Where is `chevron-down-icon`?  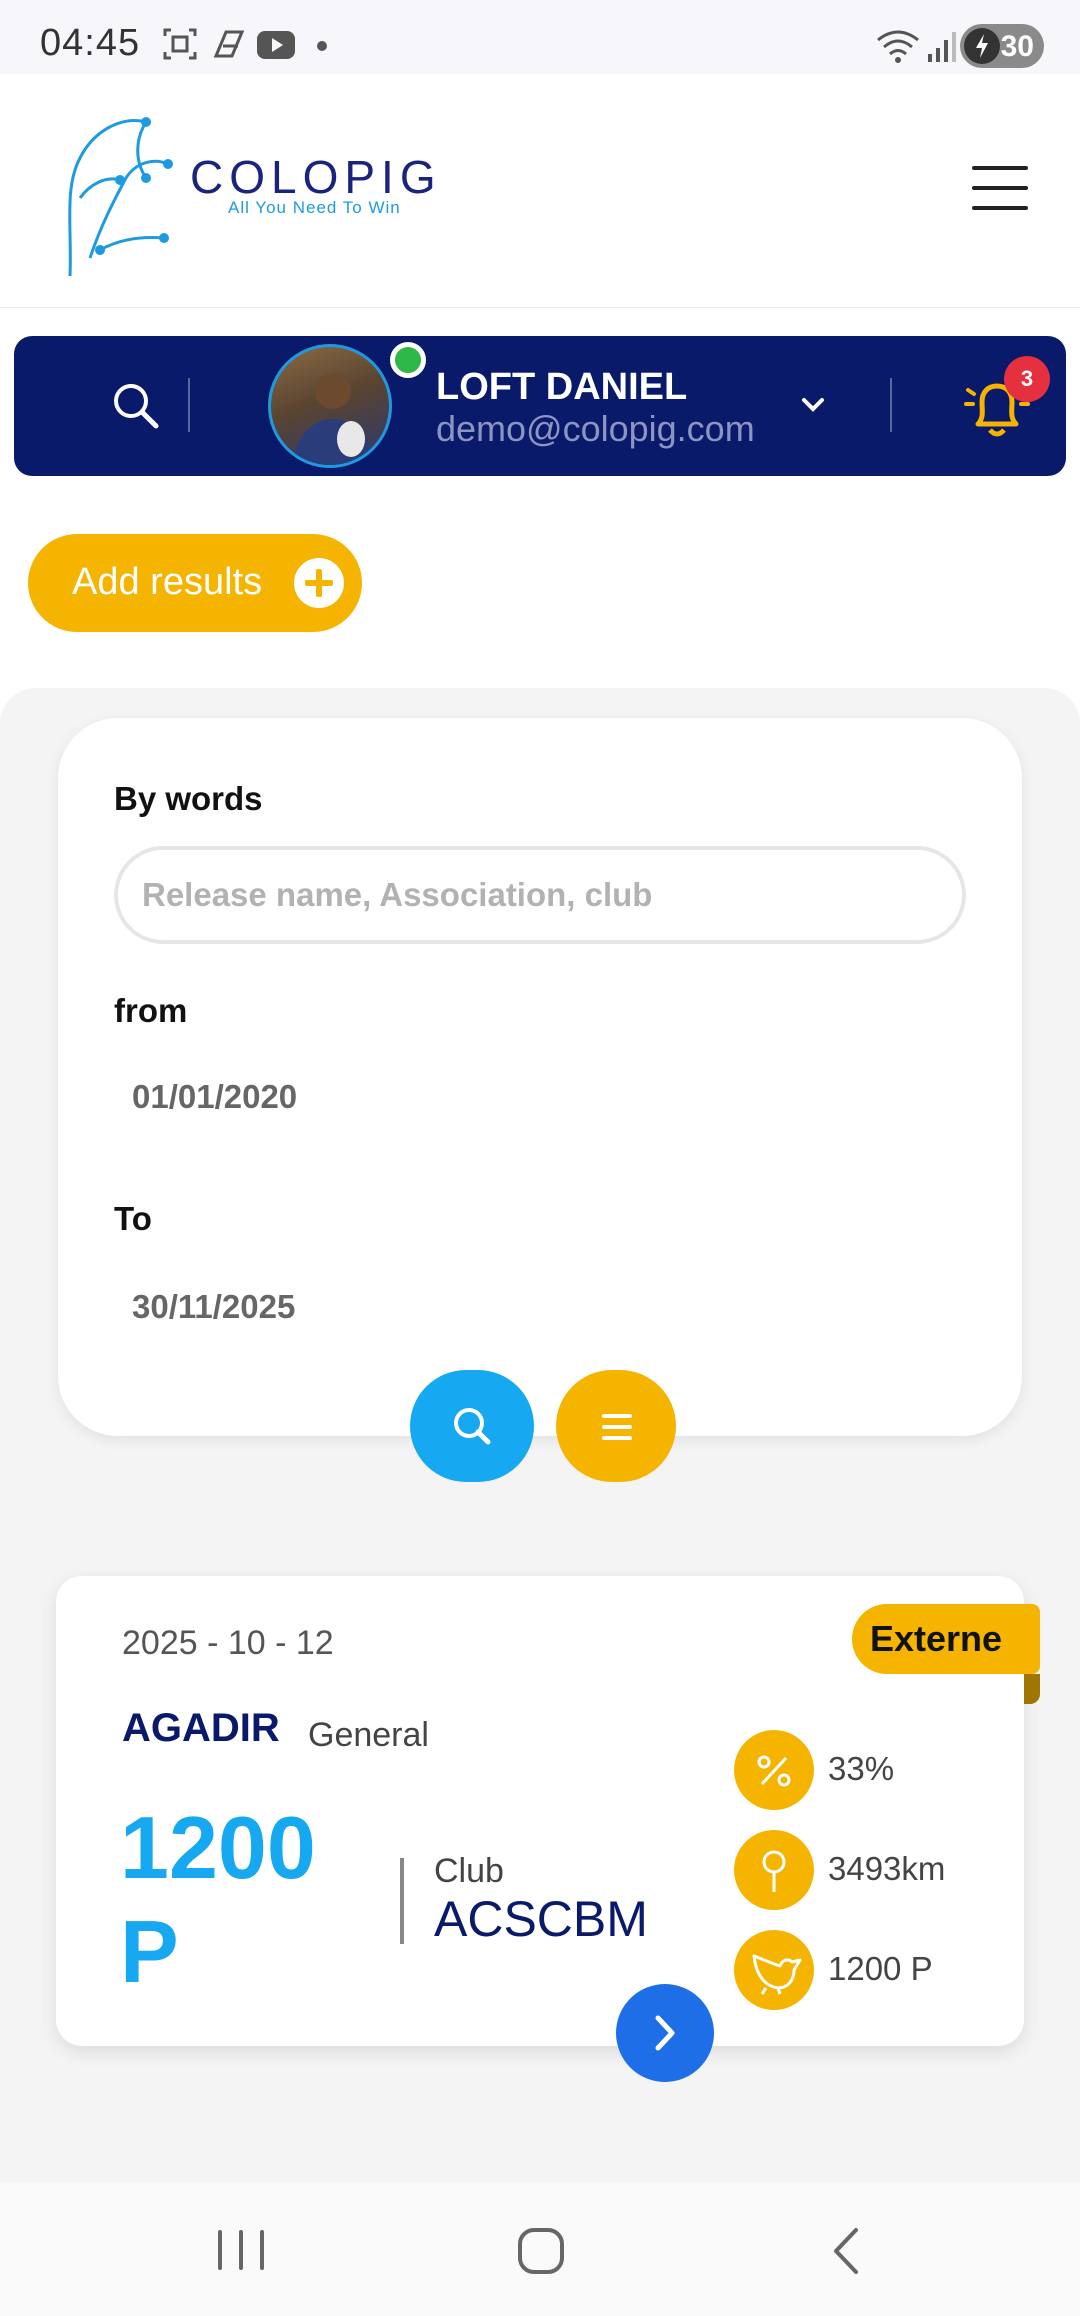 chevron-down-icon is located at coordinates (813, 405).